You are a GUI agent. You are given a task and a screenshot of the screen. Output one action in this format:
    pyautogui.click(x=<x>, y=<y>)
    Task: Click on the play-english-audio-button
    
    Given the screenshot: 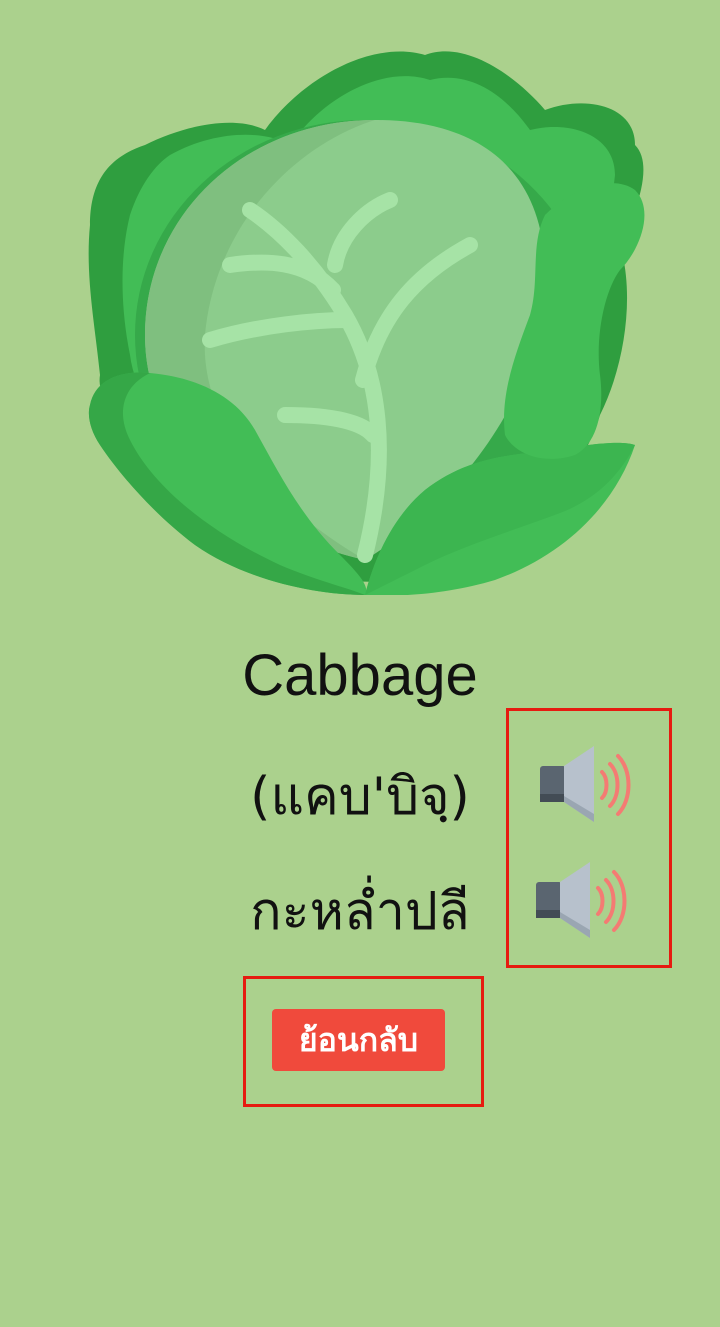 What is the action you would take?
    pyautogui.click(x=587, y=785)
    